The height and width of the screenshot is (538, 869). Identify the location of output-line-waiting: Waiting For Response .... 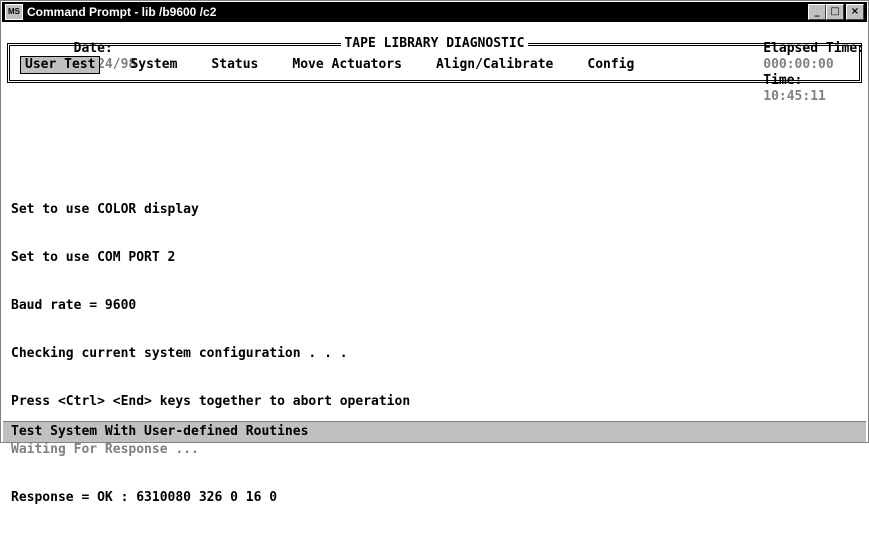
(105, 449).